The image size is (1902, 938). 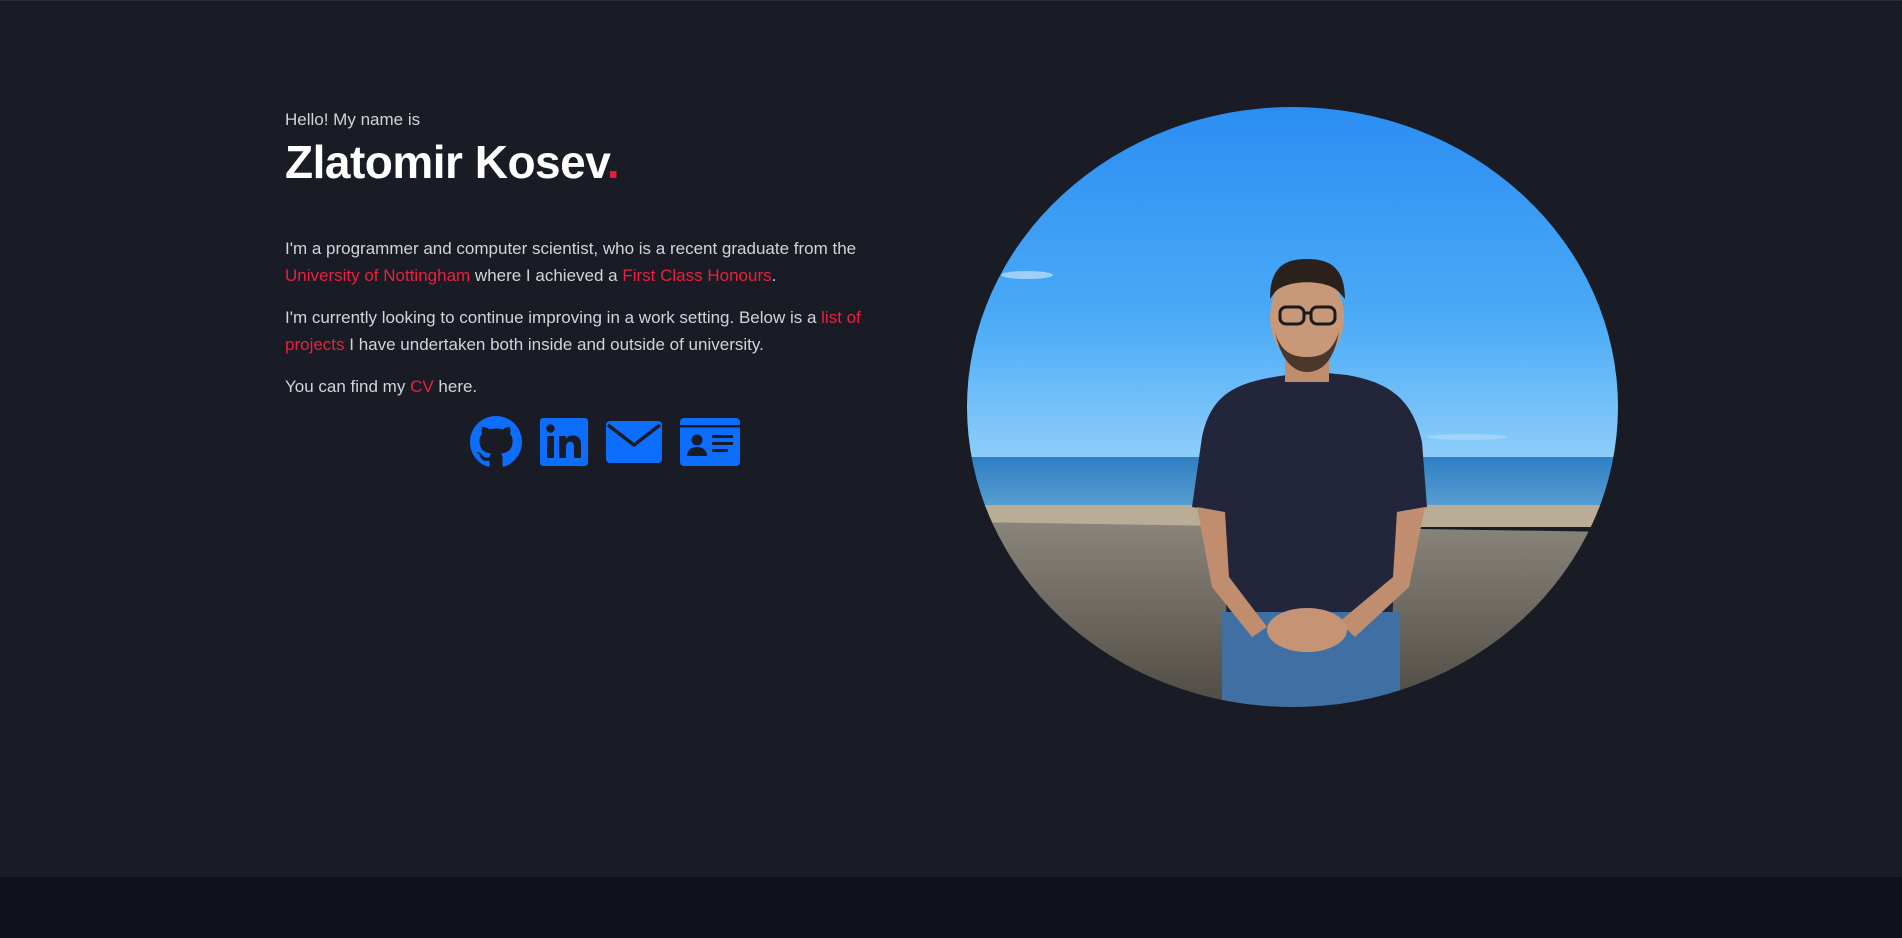 I want to click on email-link, so click(x=634, y=442).